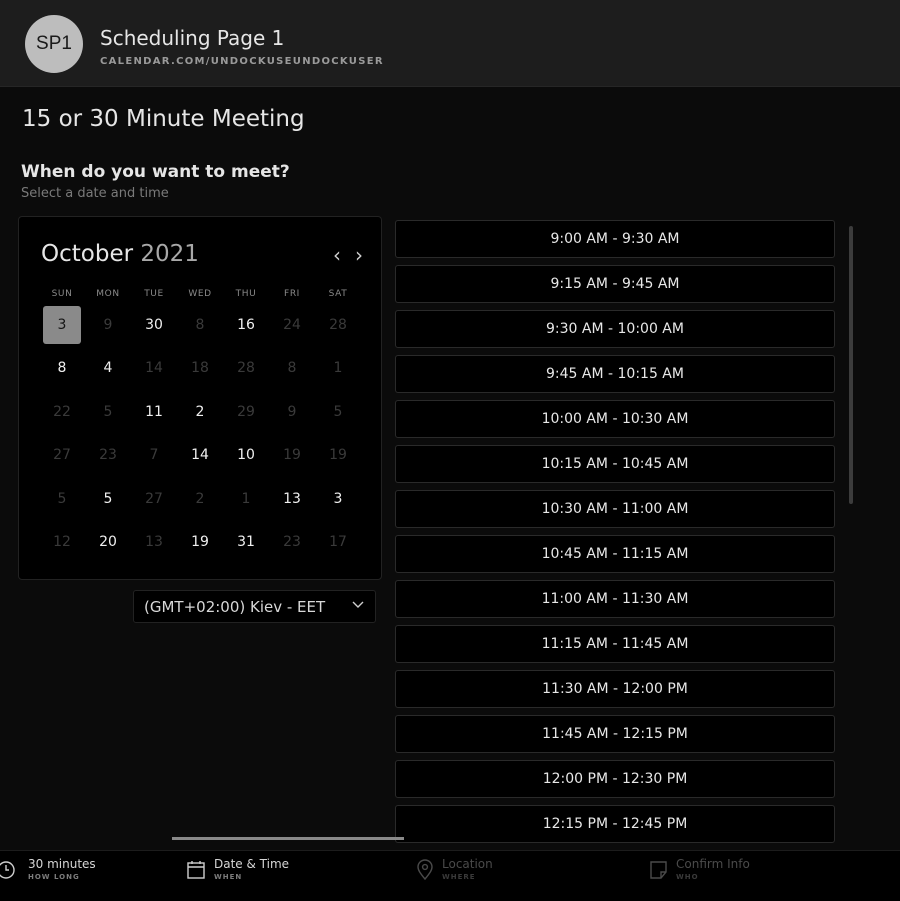 This screenshot has height=901, width=900. What do you see at coordinates (615, 824) in the screenshot?
I see `time-slot-button: 12:15 PM - 12:45 PM` at bounding box center [615, 824].